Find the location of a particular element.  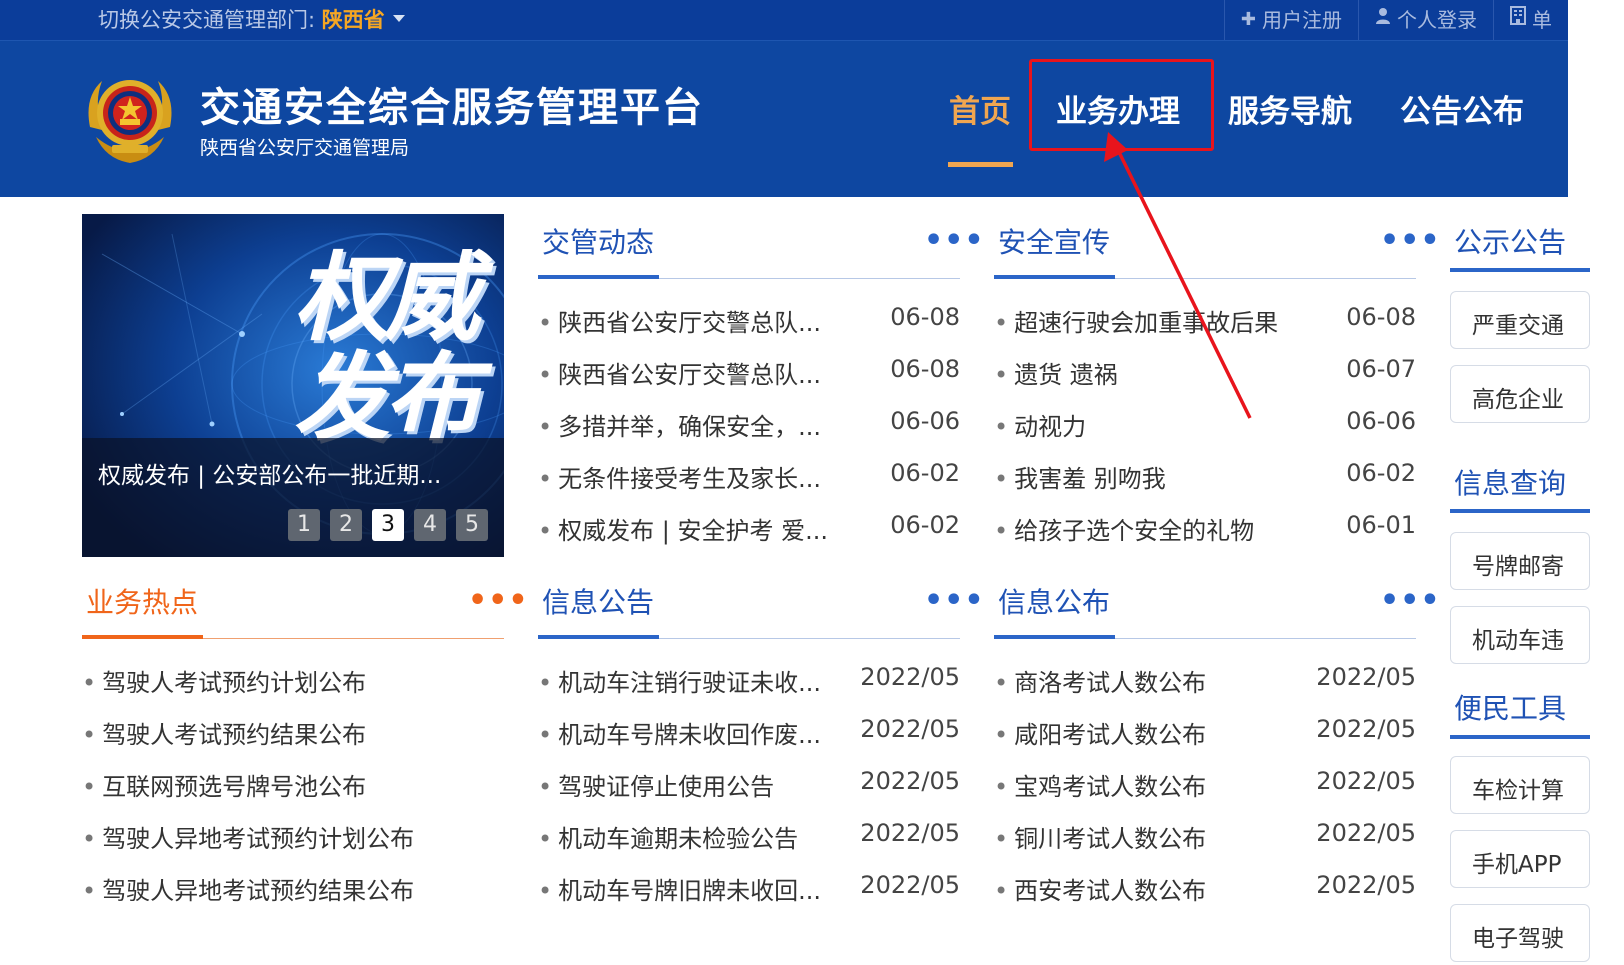

panel-title: 业务热点 is located at coordinates (142, 601).